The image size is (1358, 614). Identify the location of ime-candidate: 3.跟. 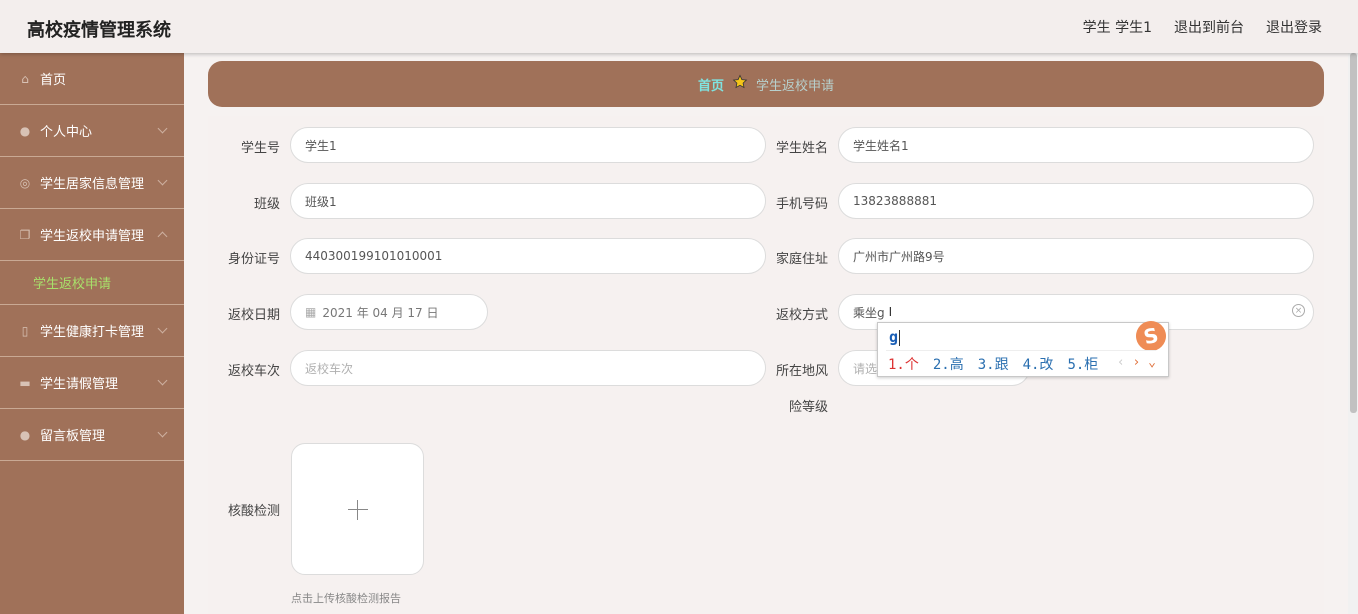
(993, 364).